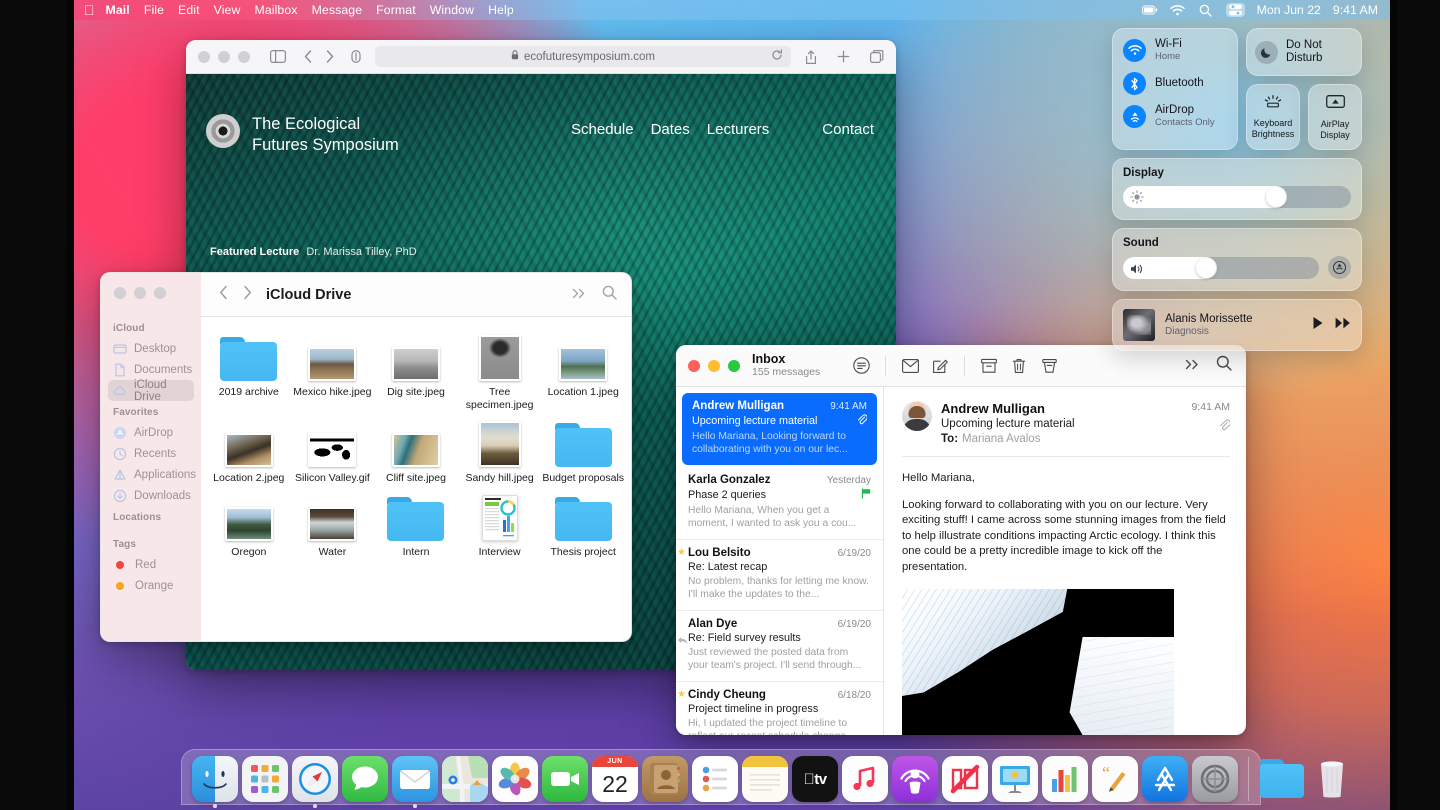 The height and width of the screenshot is (810, 1440). I want to click on site-nav-schedule: Schedule, so click(602, 129).